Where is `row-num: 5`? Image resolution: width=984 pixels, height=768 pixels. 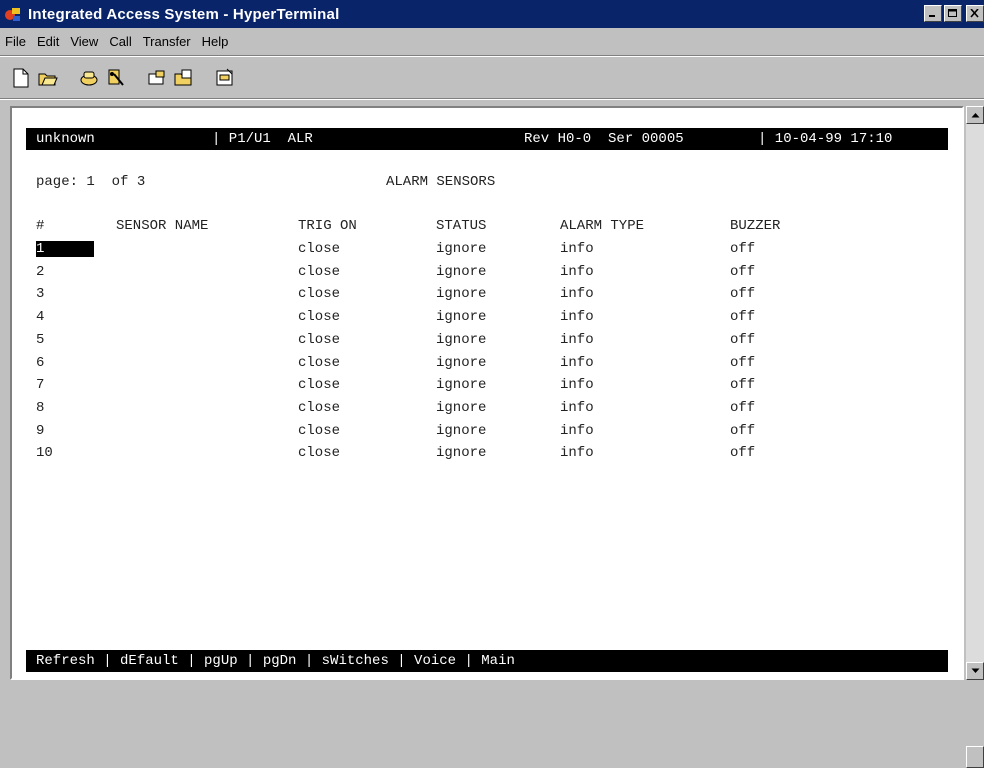 row-num: 5 is located at coordinates (40, 339).